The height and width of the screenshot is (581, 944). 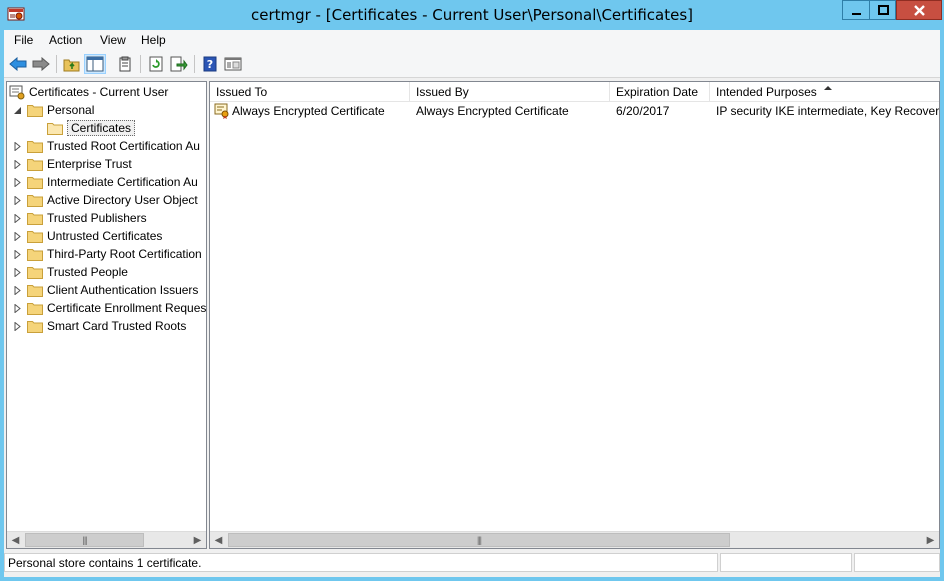 I want to click on column-header-issued-to: Issued To, so click(x=310, y=92).